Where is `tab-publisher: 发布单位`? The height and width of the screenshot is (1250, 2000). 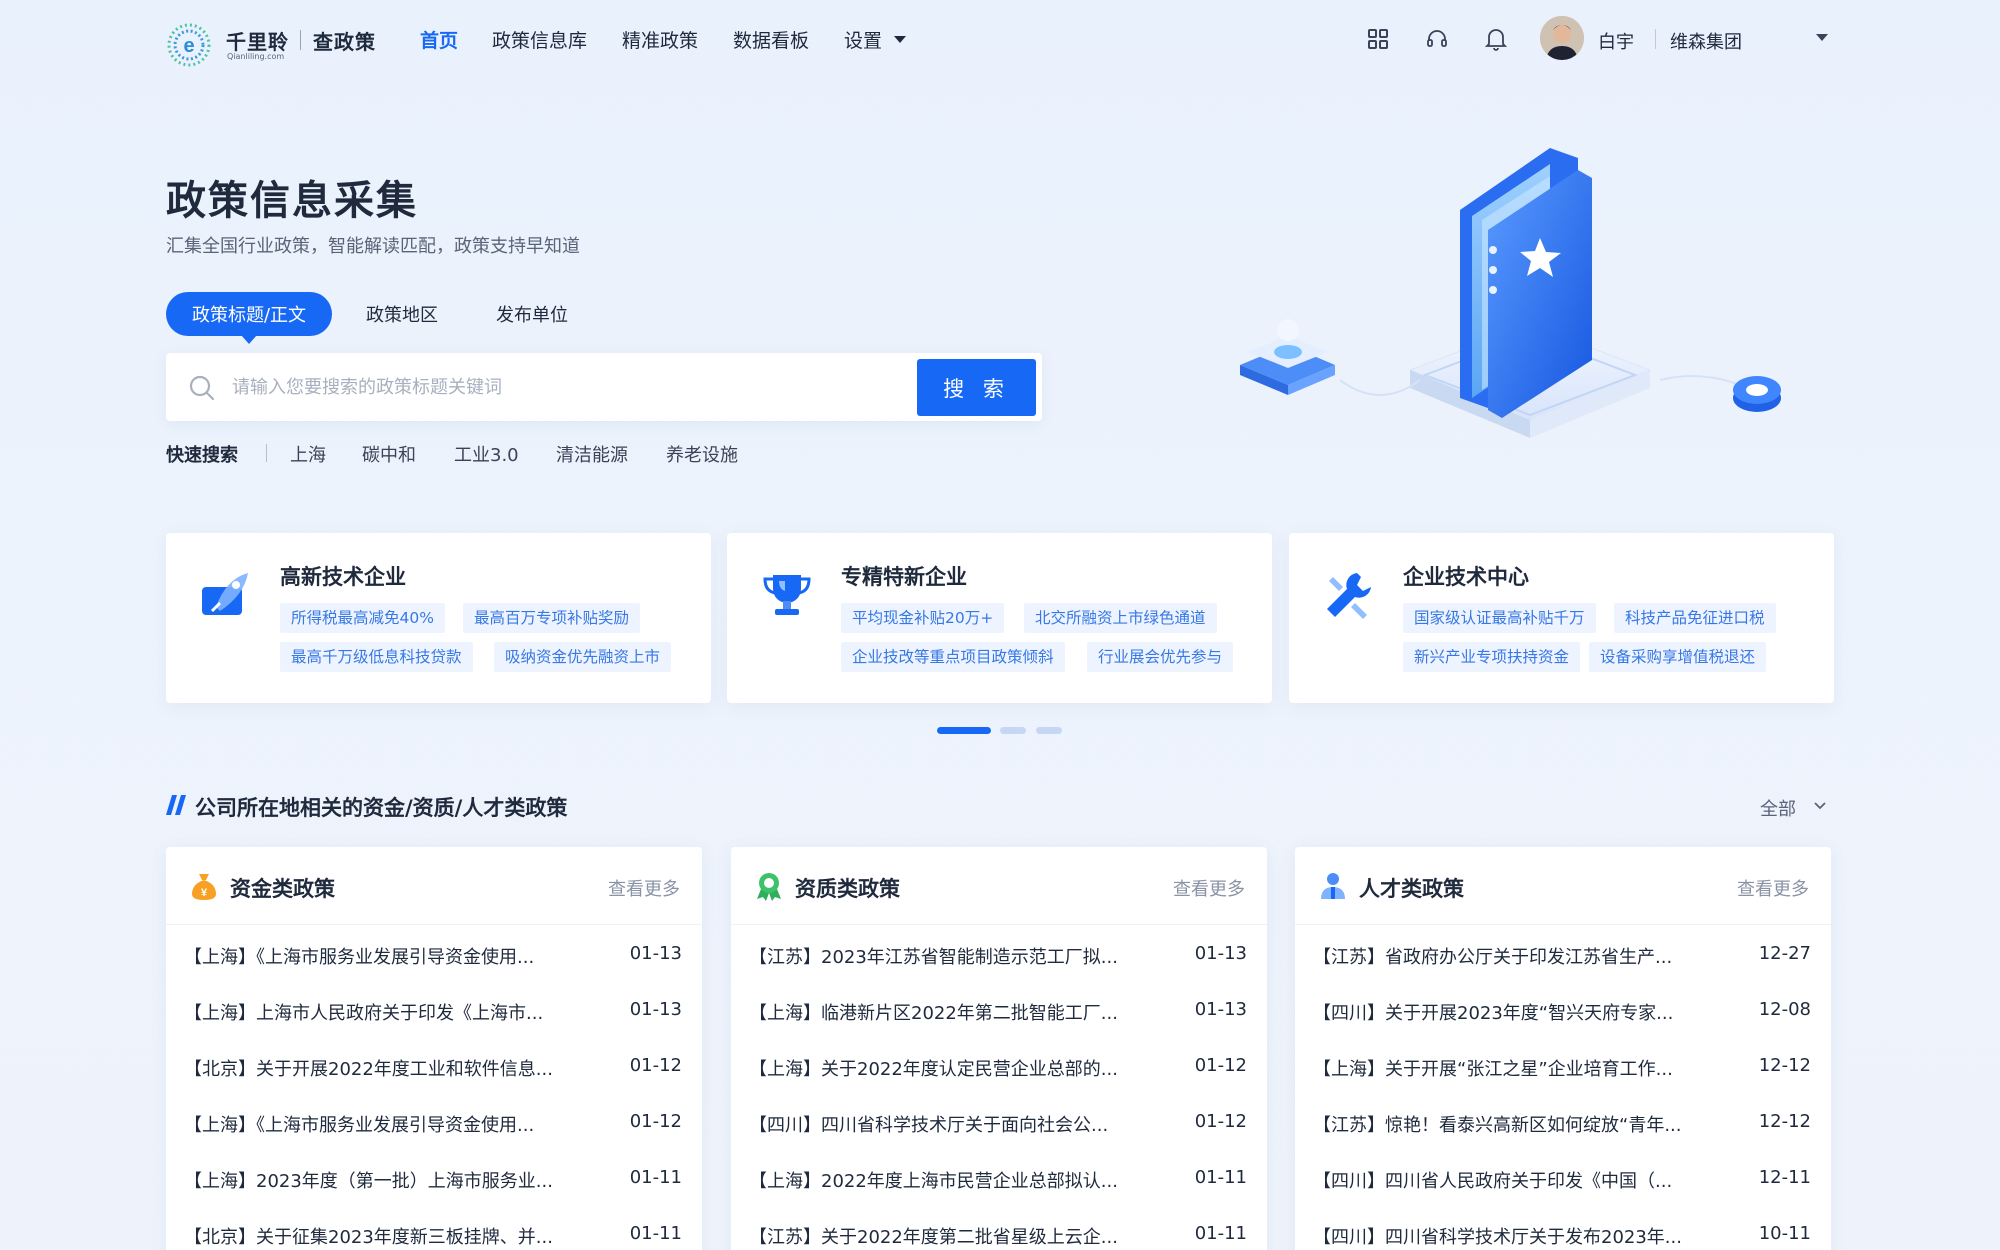 tab-publisher: 发布单位 is located at coordinates (532, 314).